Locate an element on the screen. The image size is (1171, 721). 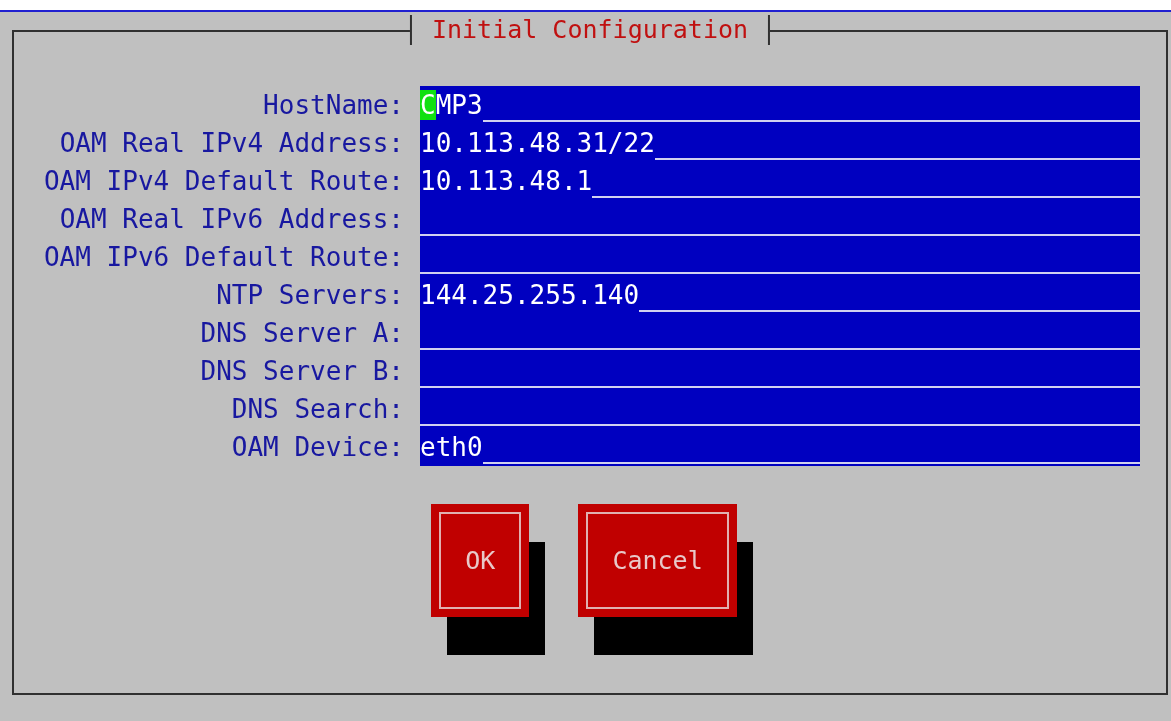
field-label: NTP Servers: is located at coordinates (309, 295).